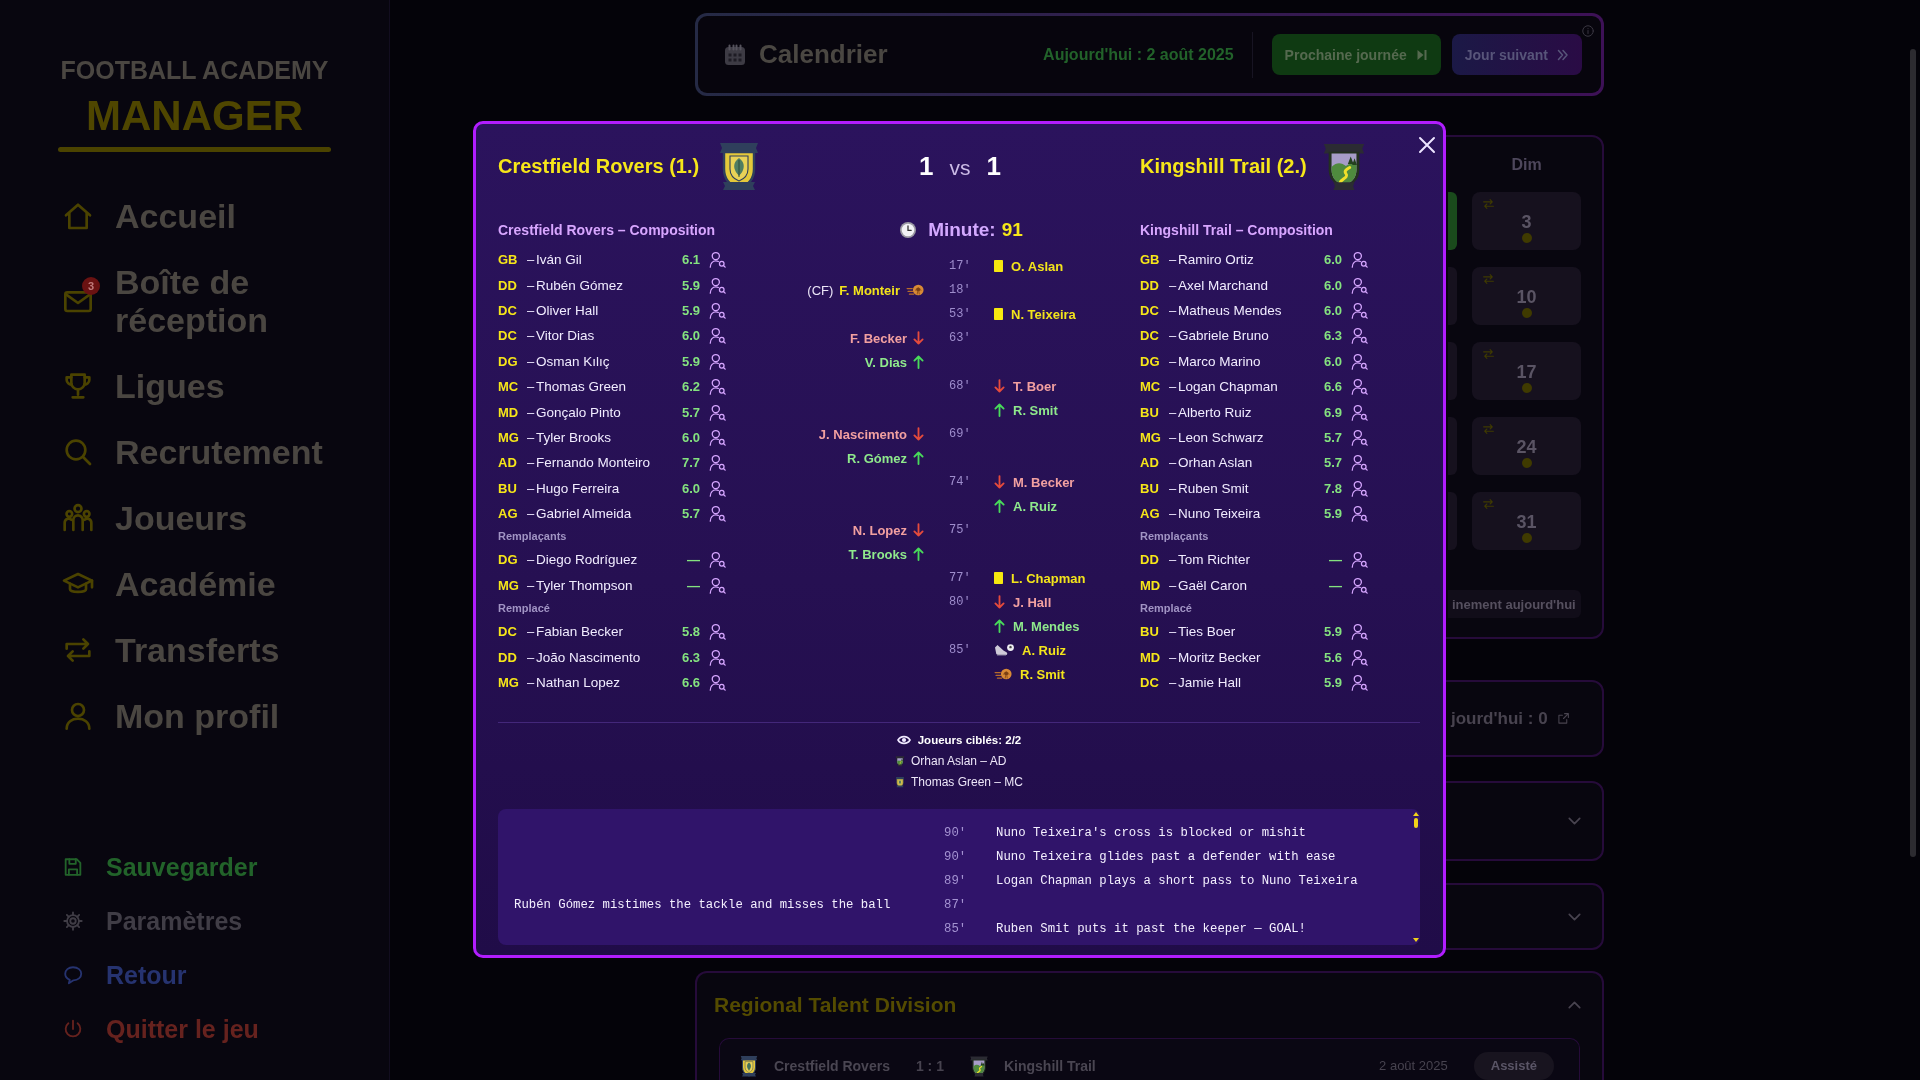 The width and height of the screenshot is (1920, 1080). What do you see at coordinates (1149, 1059) in the screenshot?
I see `match-card: Crestfield Rovers 1 : 1 Kingshill Trail 2 août 2025 Assisté` at bounding box center [1149, 1059].